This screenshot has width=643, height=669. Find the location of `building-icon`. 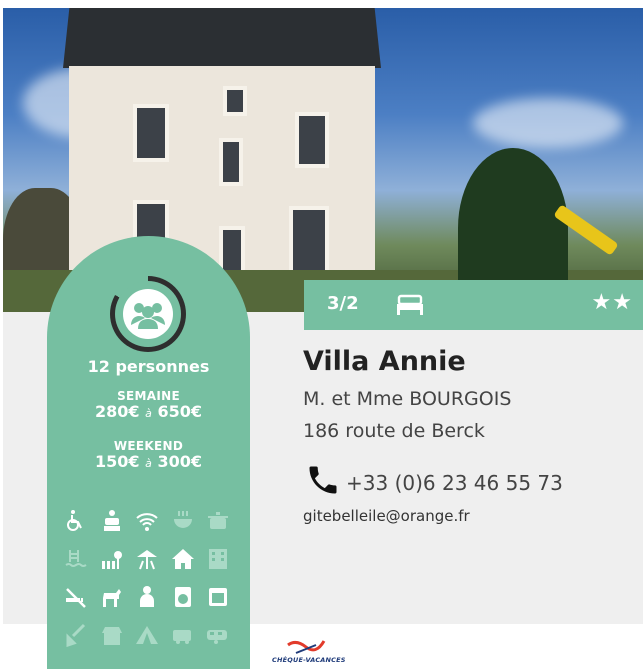

building-icon is located at coordinates (218, 559).